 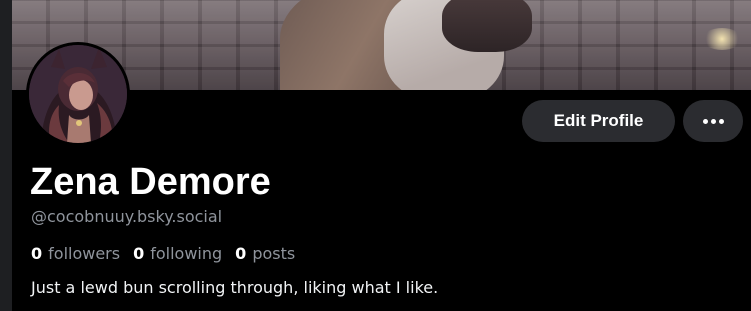 I want to click on ellipsis-icon, so click(x=713, y=121).